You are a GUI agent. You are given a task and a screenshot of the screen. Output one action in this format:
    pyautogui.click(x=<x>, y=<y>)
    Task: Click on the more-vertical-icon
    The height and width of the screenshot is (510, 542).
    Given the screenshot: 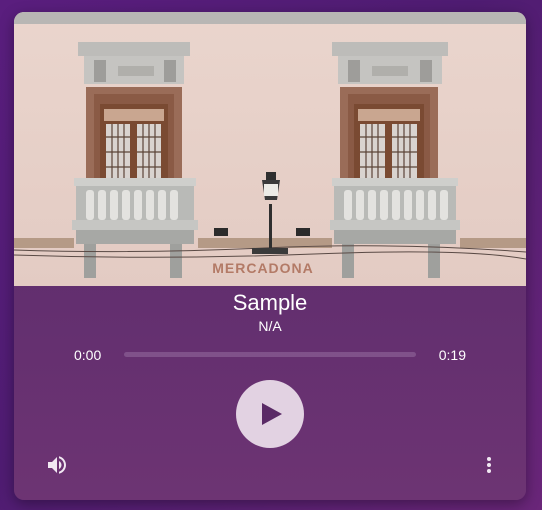 What is the action you would take?
    pyautogui.click(x=489, y=465)
    